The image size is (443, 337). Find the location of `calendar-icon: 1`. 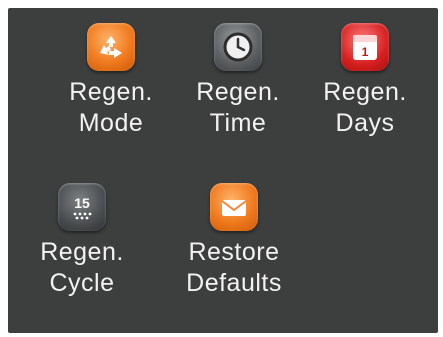

calendar-icon: 1 is located at coordinates (365, 47).